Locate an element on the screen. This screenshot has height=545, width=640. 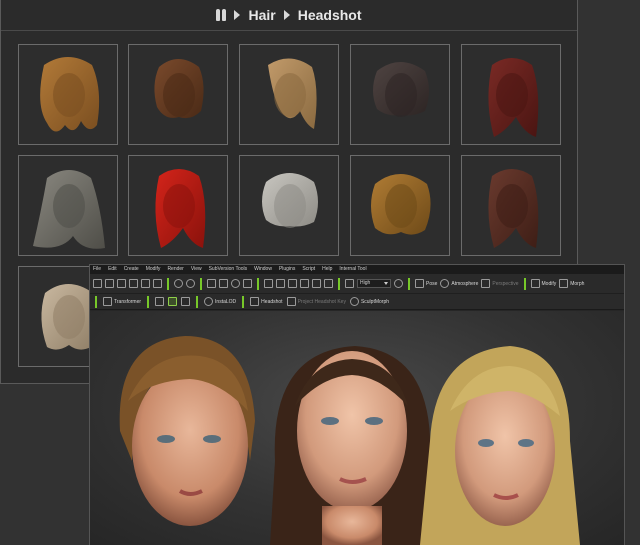
new-file-icon is located at coordinates (97, 283).